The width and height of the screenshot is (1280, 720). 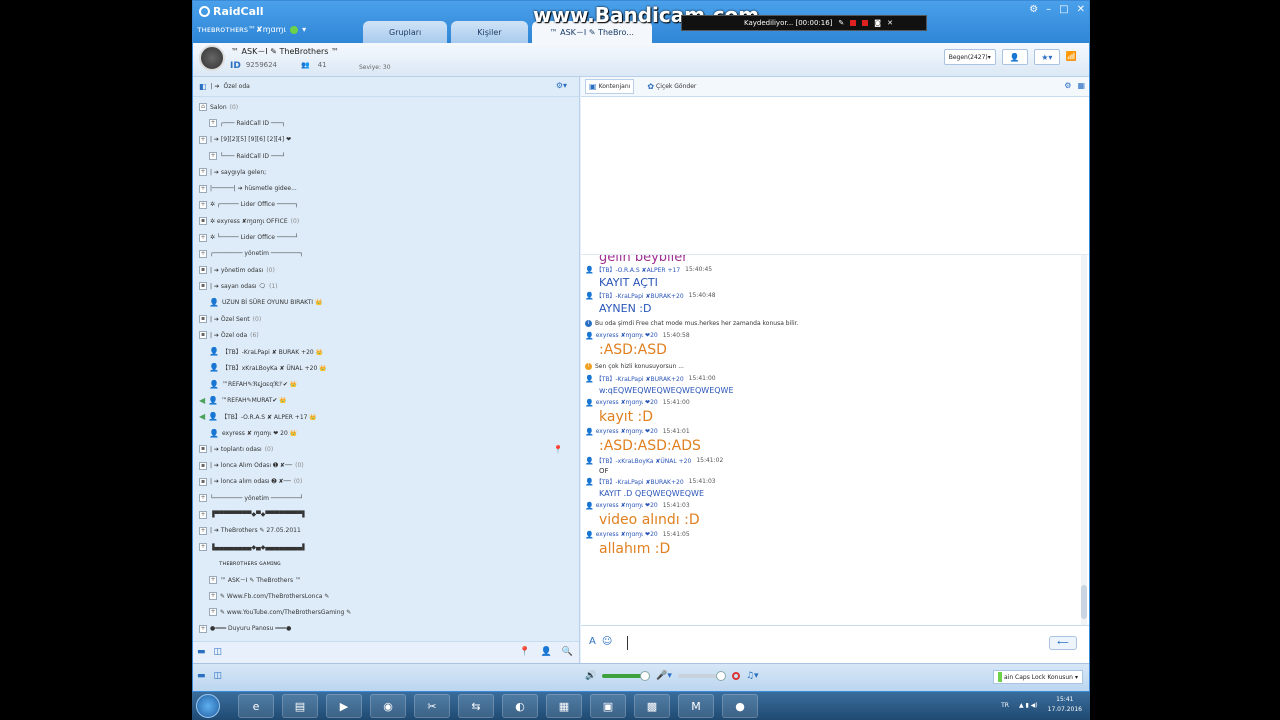 What do you see at coordinates (386, 107) in the screenshot?
I see `channel-item: ⌂ Salon (0)` at bounding box center [386, 107].